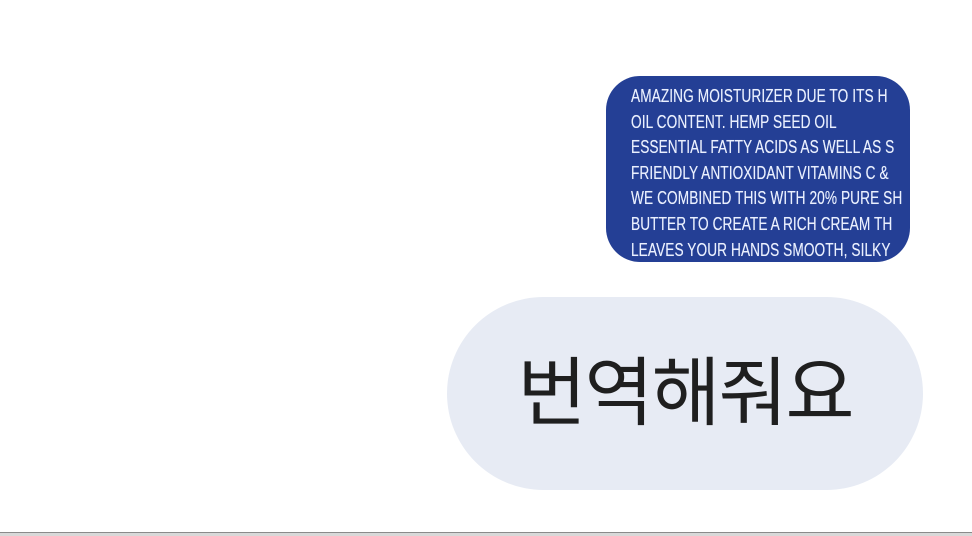 Image resolution: width=972 pixels, height=536 pixels. Describe the element at coordinates (767, 198) in the screenshot. I see `image-text-line: WE COMBINED THIS WITH 20% PURE SH` at that location.